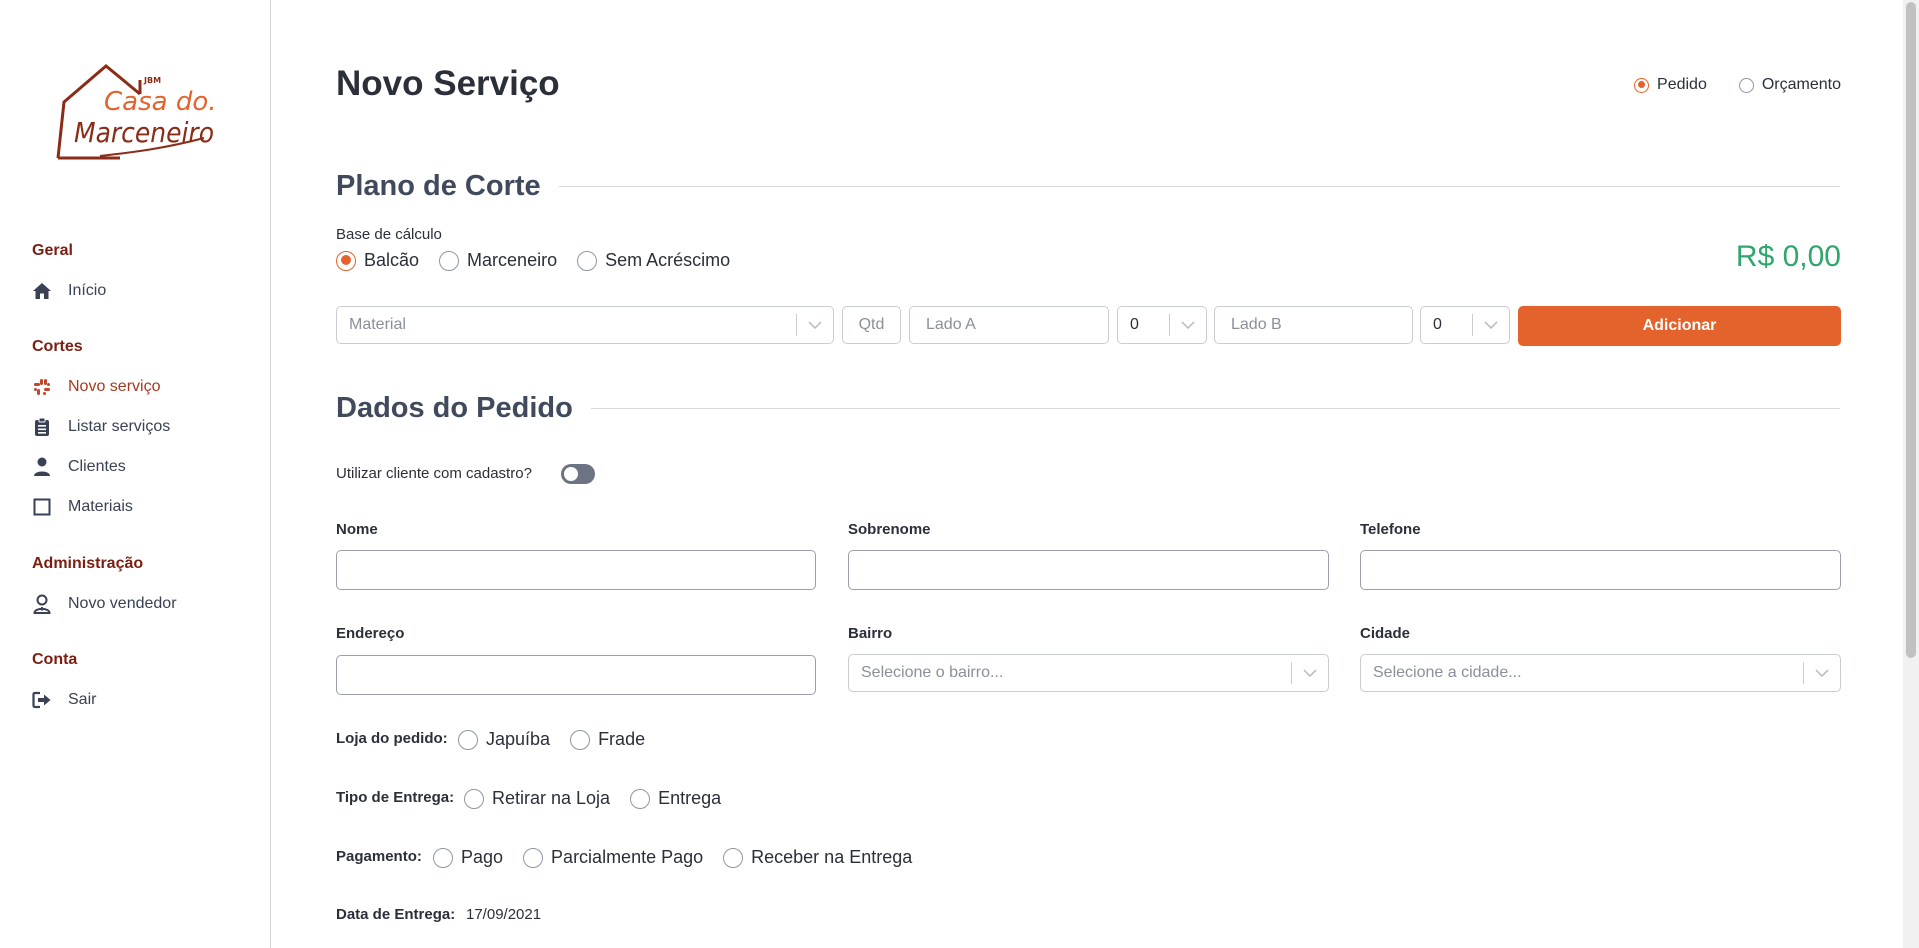 The height and width of the screenshot is (948, 1919). Describe the element at coordinates (1437, 324) in the screenshot. I see `lado-b-edge-value: 0` at that location.